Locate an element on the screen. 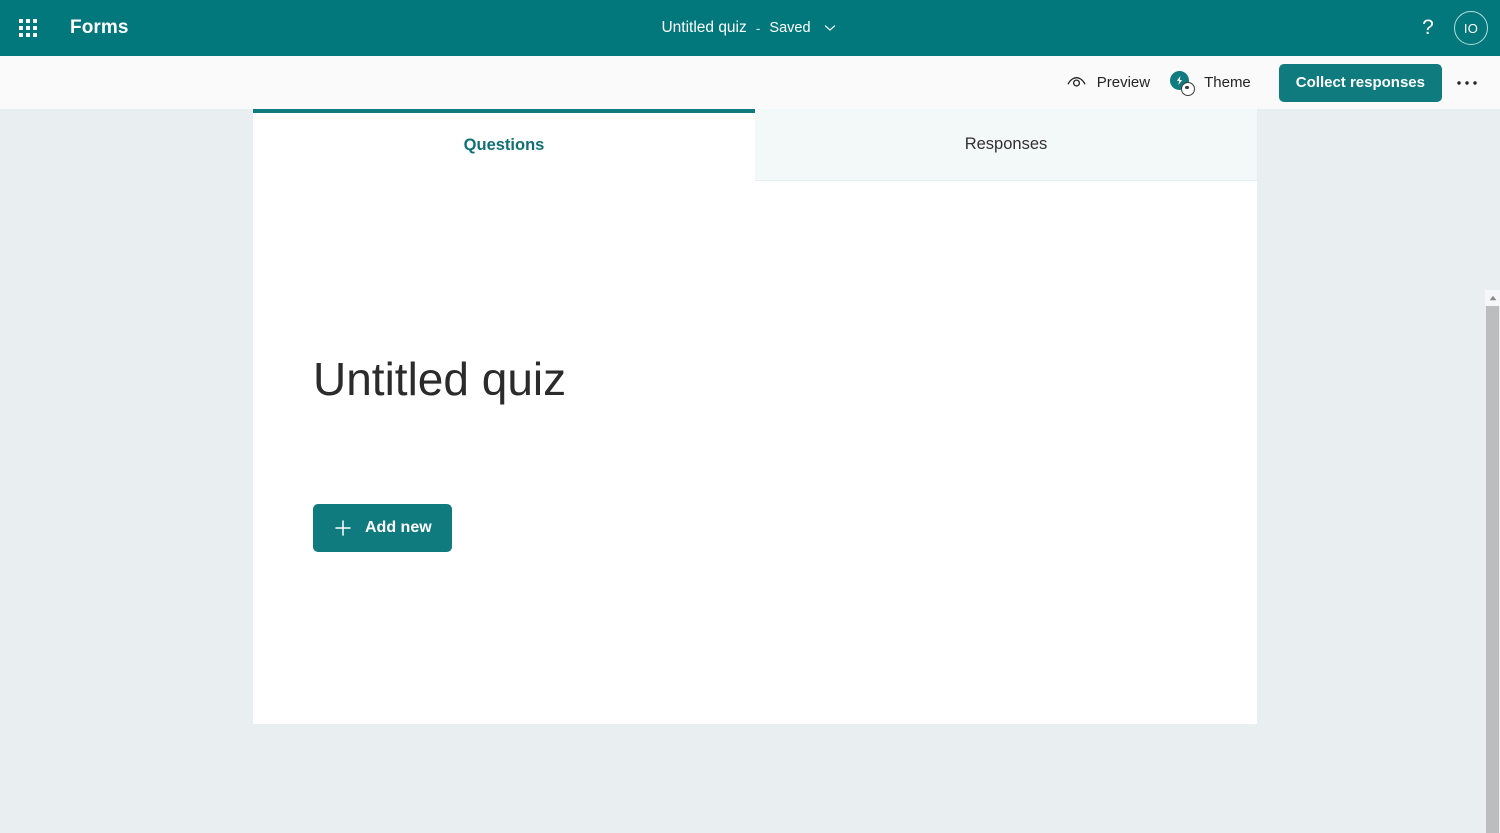  document-title: Untitled quiz is located at coordinates (703, 28).